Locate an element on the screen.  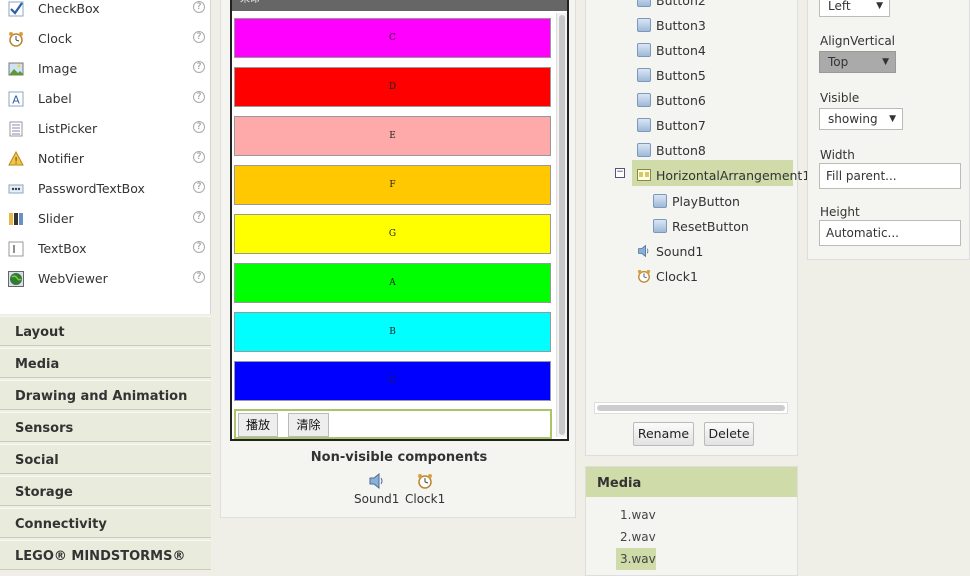
palette-item-label: ListPicker is located at coordinates (68, 128).